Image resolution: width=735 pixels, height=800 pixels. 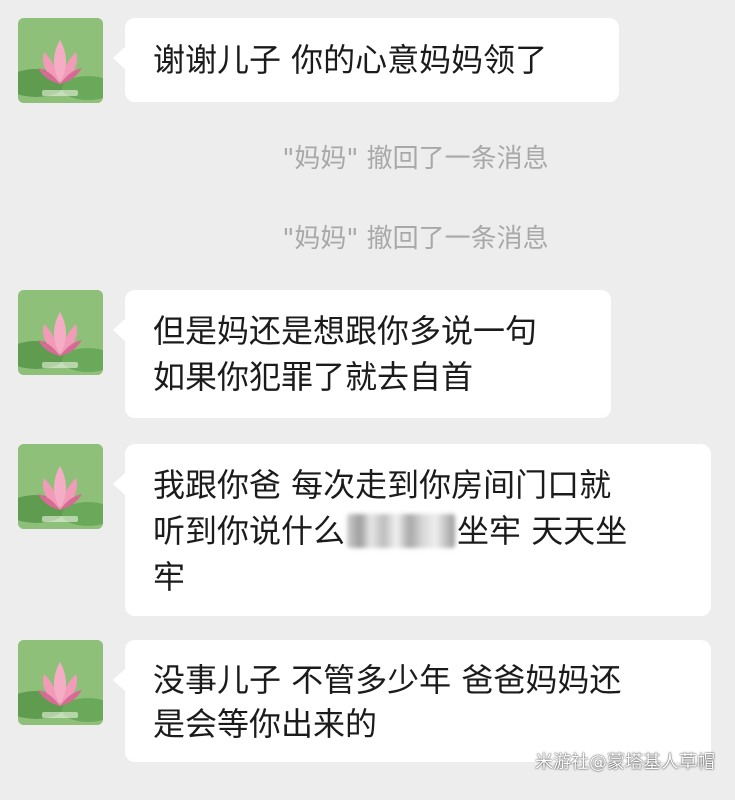 I want to click on message-row: 没事儿子 不管多少年 爸爸妈妈还 是会等你出来的, so click(x=364, y=701).